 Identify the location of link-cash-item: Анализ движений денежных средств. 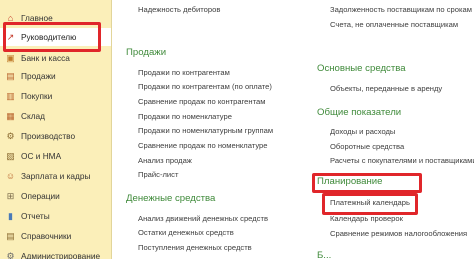
(203, 218).